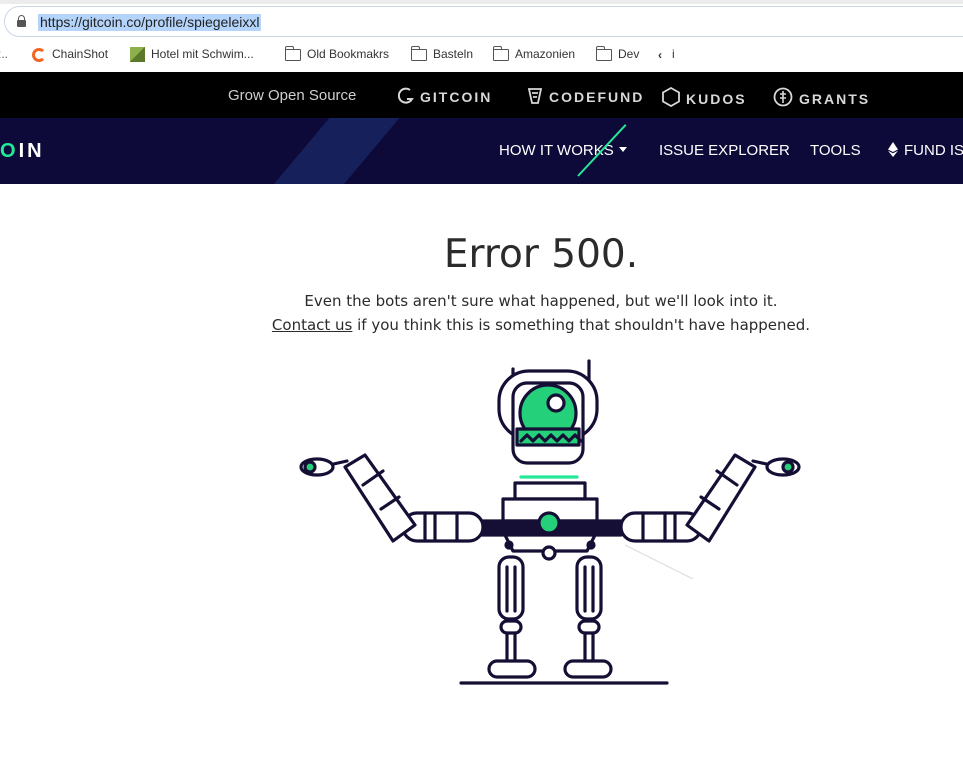 This screenshot has width=963, height=761. I want to click on bookmark-label: i, so click(673, 54).